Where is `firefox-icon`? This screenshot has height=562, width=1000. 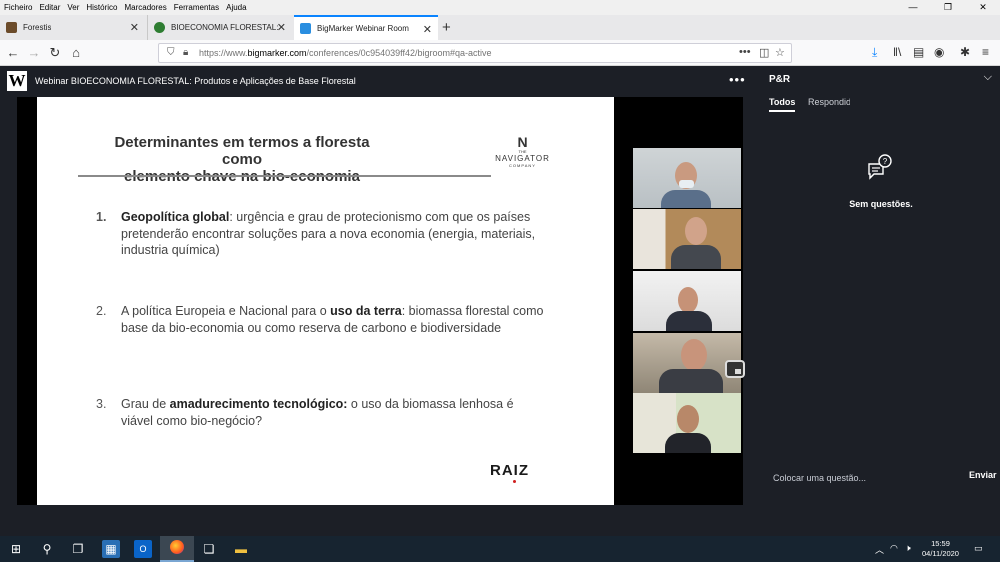
firefox-icon is located at coordinates (177, 549).